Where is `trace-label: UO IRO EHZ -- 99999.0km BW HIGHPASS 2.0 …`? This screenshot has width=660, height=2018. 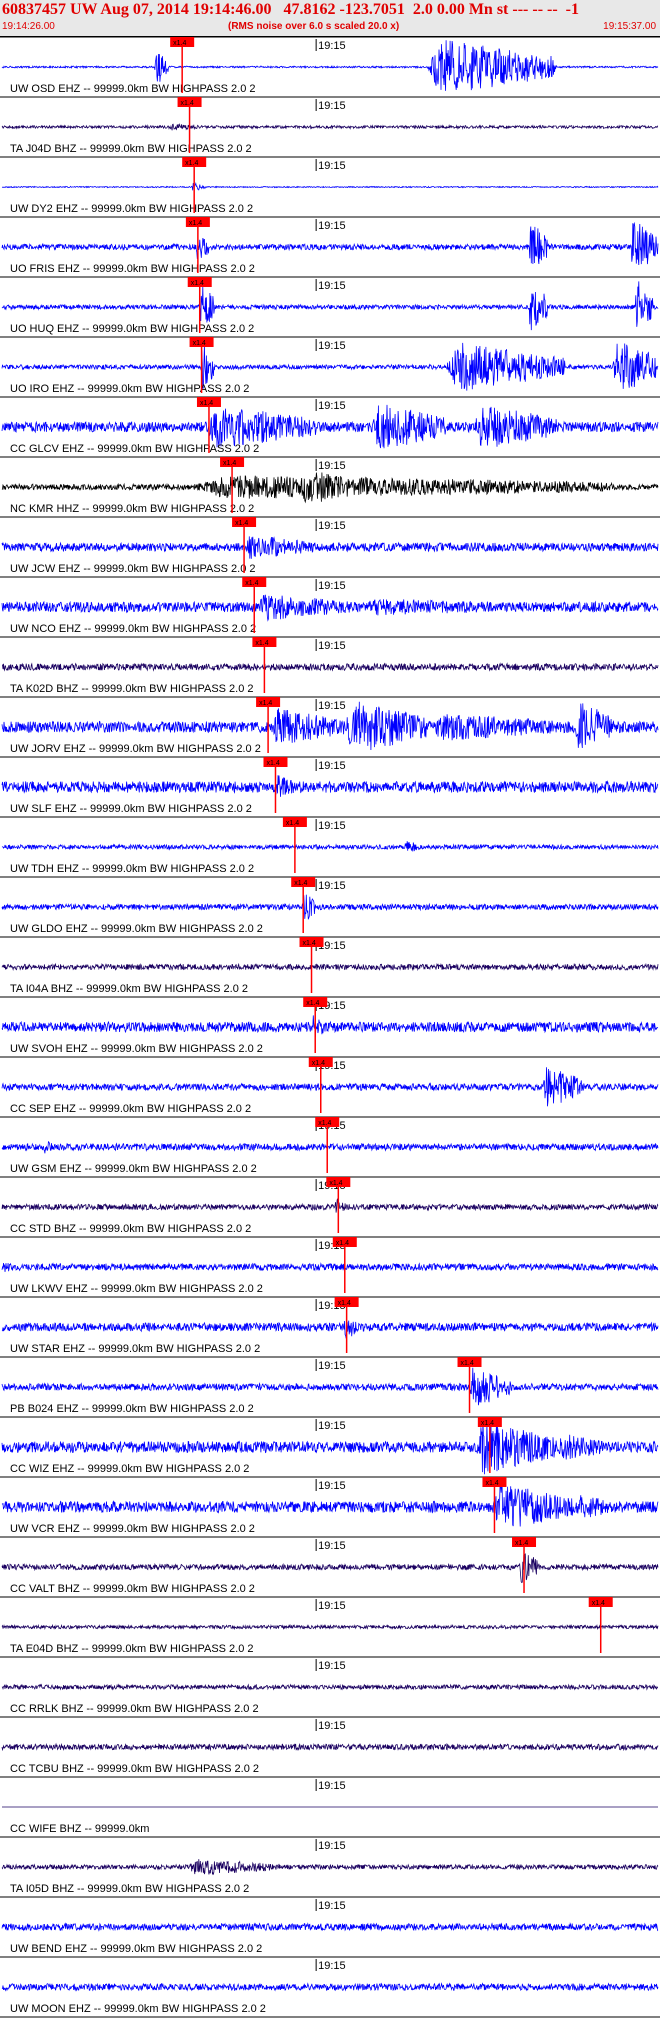
trace-label: UO IRO EHZ -- 99999.0km BW HIGHPASS 2.0 … is located at coordinates (129, 389).